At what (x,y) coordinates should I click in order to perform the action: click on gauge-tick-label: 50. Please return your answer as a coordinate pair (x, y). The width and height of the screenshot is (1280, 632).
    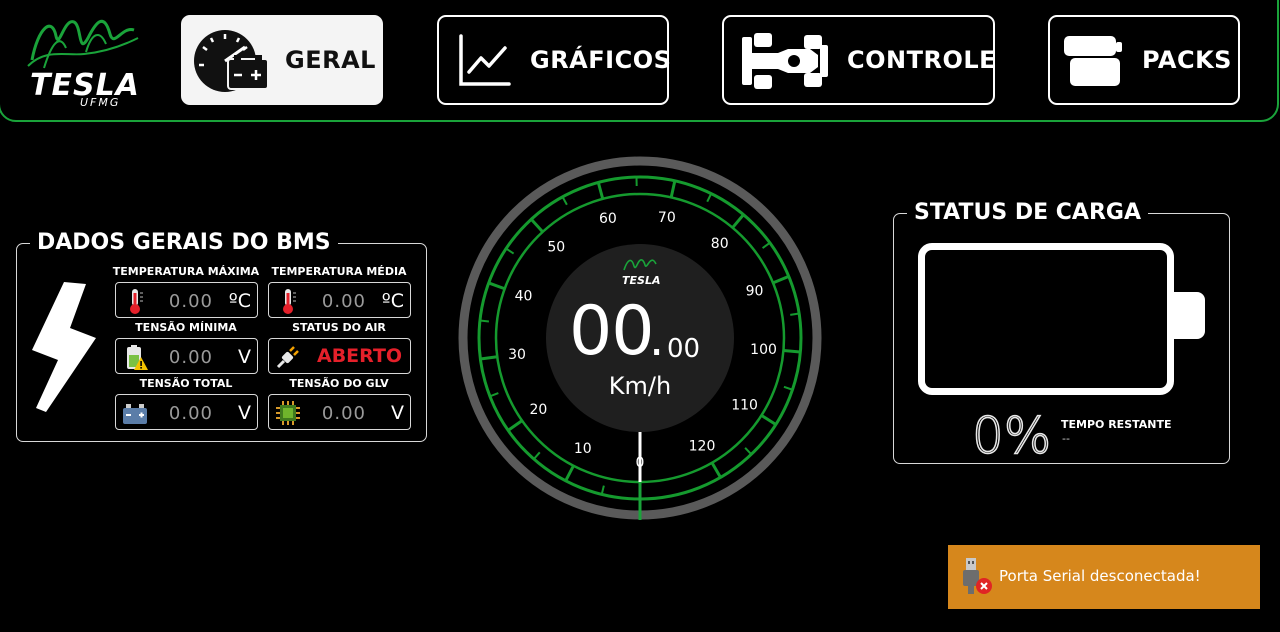
    Looking at the image, I should click on (556, 248).